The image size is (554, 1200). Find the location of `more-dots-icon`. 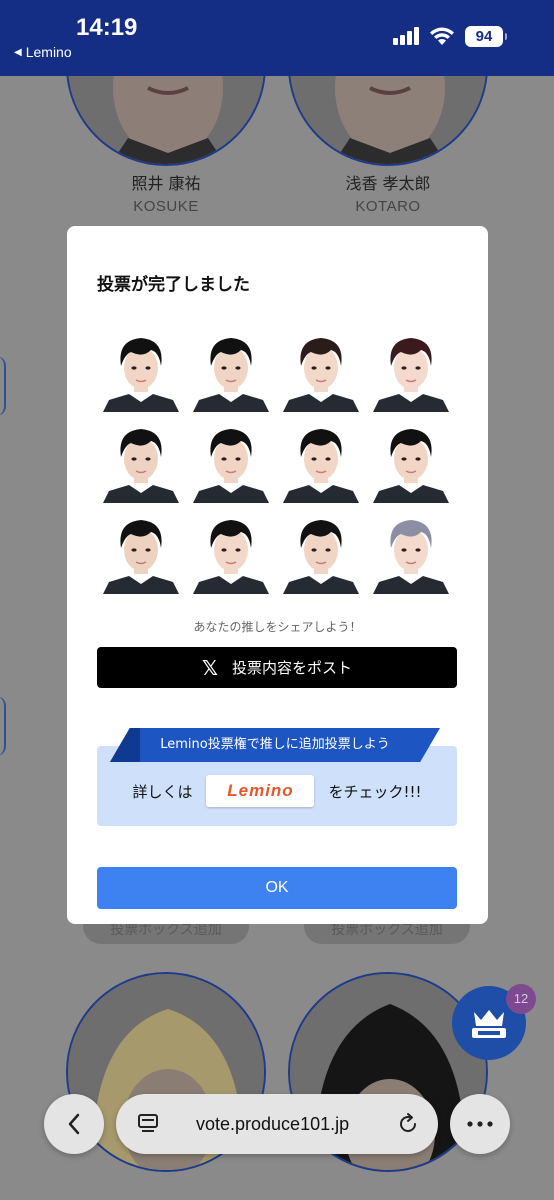

more-dots-icon is located at coordinates (480, 1124).